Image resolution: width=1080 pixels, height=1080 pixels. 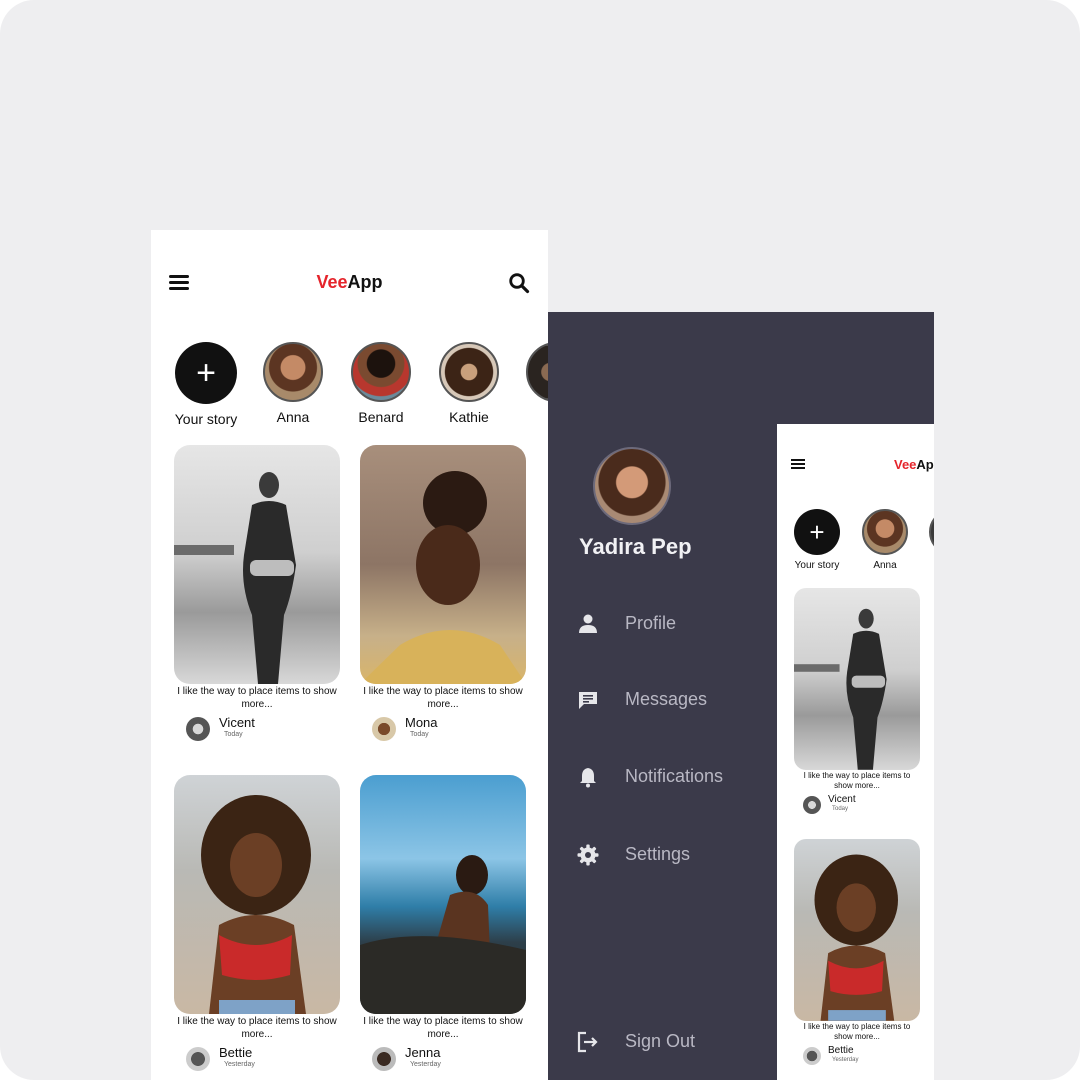 What do you see at coordinates (885, 565) in the screenshot?
I see `mini-story-label: Anna` at bounding box center [885, 565].